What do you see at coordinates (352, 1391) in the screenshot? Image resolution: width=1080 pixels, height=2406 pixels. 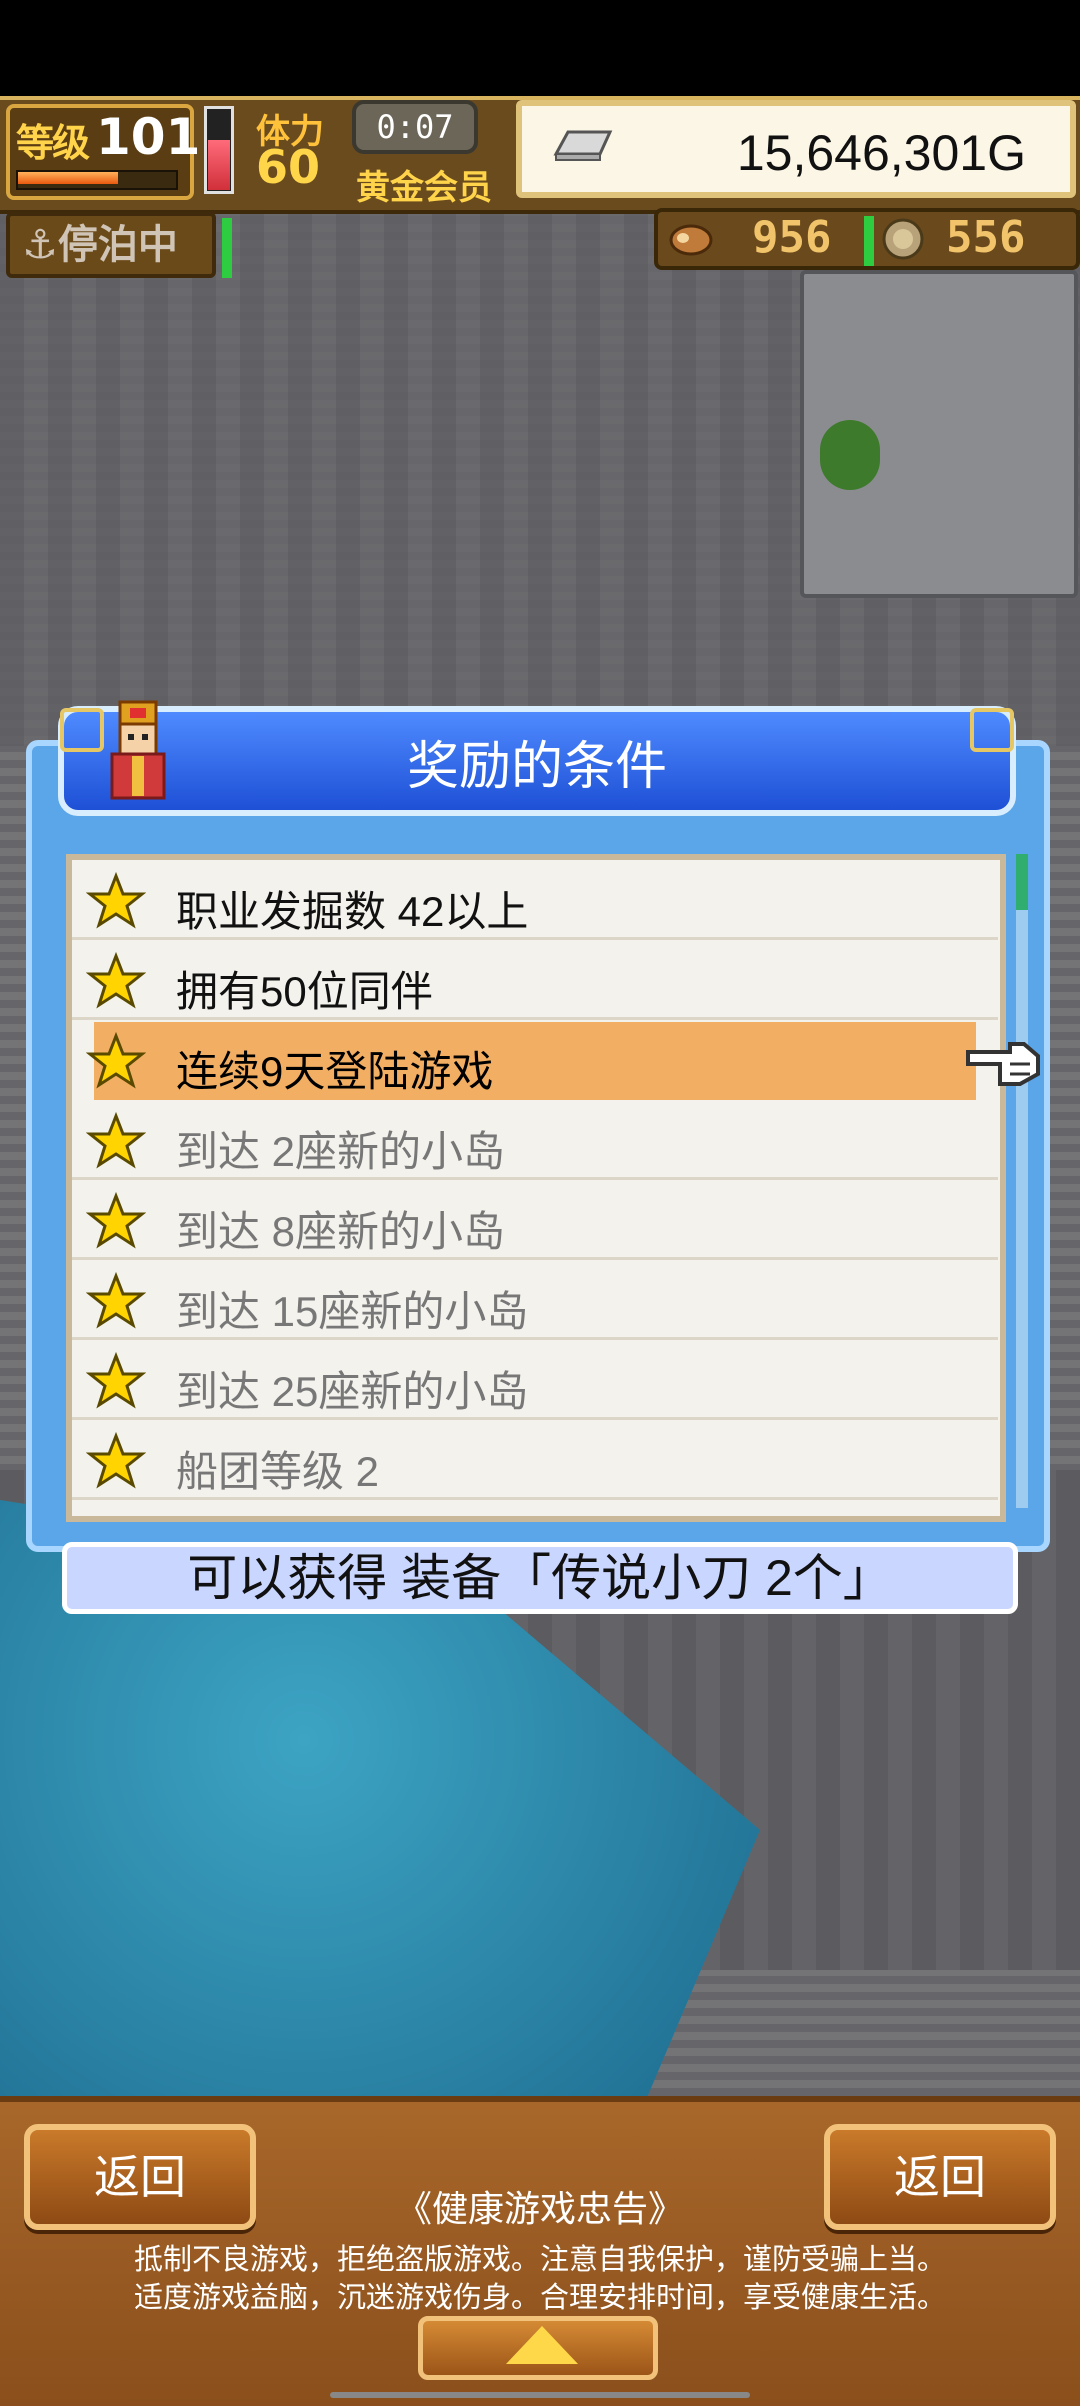 I see `condition-label: 到达 25座新的小岛` at bounding box center [352, 1391].